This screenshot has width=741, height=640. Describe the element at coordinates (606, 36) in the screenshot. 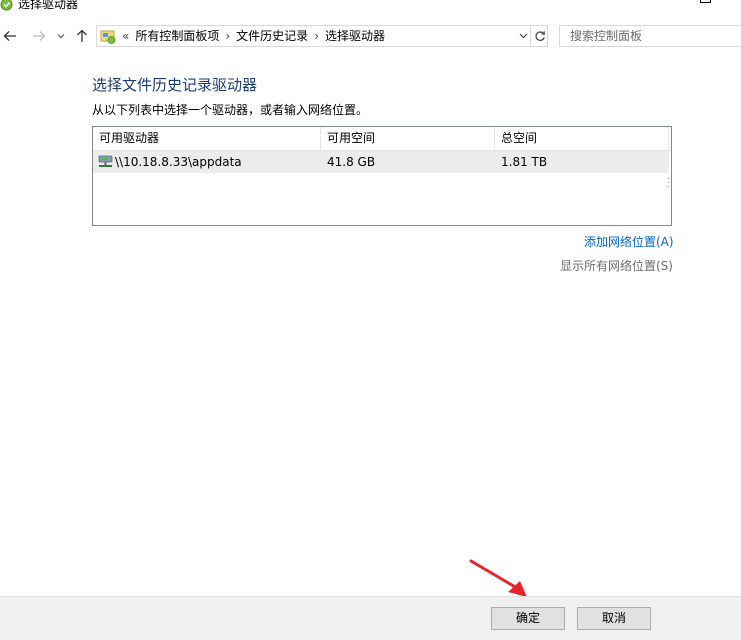

I see `search-placeholder: 搜索控制面板` at that location.